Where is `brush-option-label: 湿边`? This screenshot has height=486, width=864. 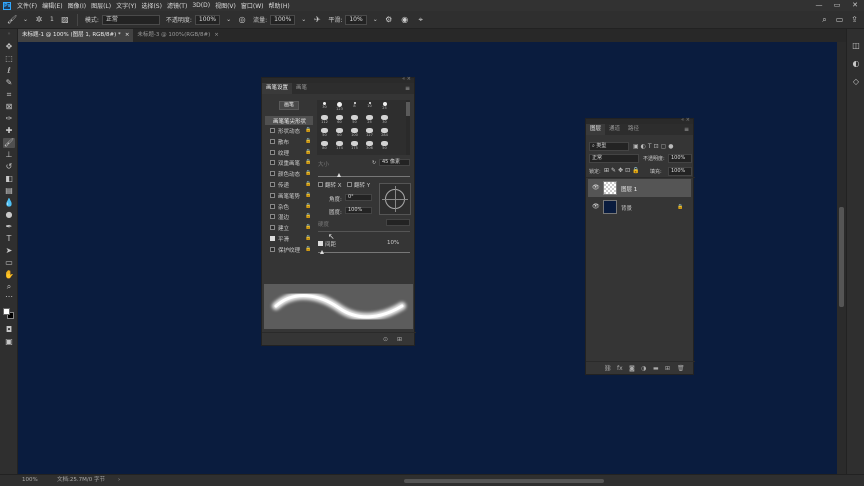 brush-option-label: 湿边 is located at coordinates (283, 217).